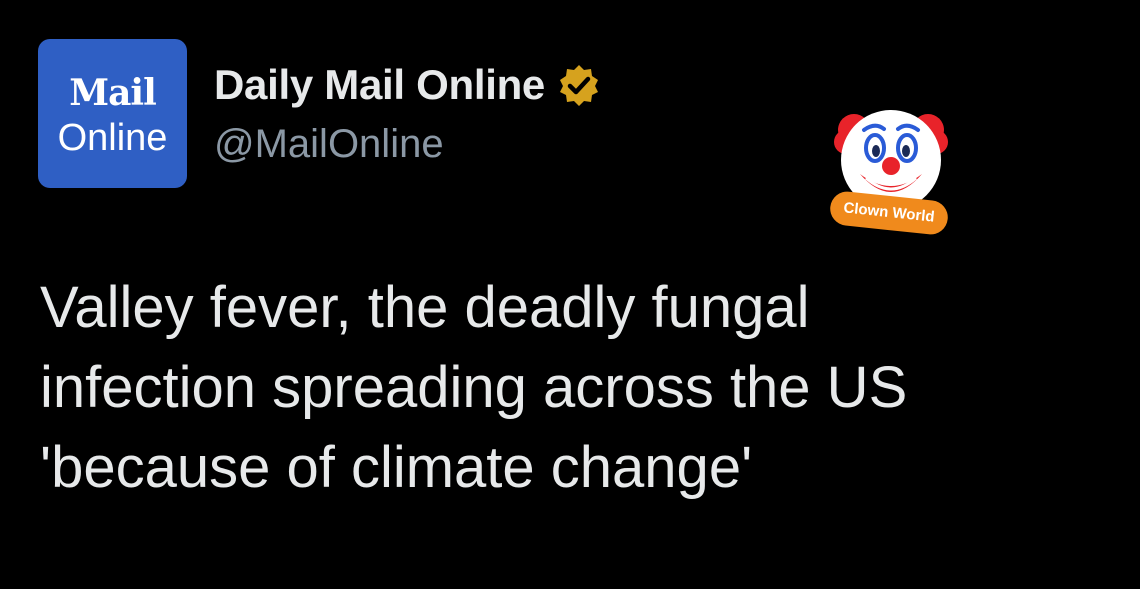  Describe the element at coordinates (112, 138) in the screenshot. I see `avatar-logo-line2: Online` at that location.